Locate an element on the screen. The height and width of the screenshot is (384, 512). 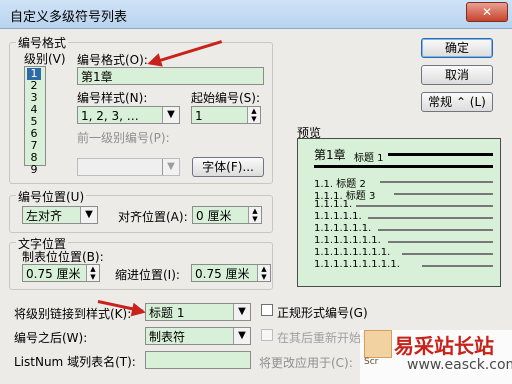
numbering-position-group-title: 编号位置(U) is located at coordinates (51, 196).